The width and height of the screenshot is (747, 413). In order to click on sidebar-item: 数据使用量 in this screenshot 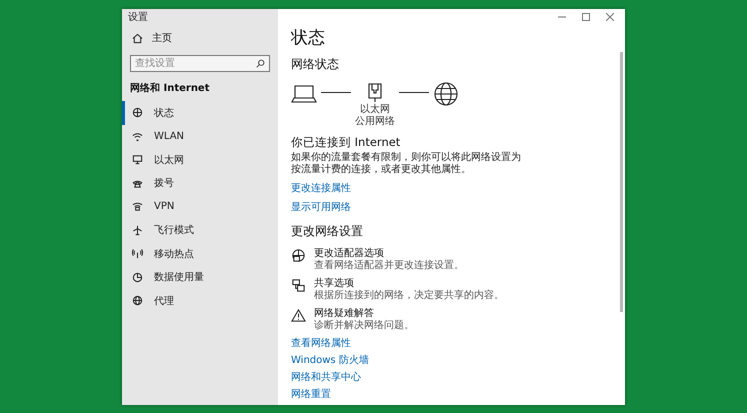, I will do `click(200, 277)`.